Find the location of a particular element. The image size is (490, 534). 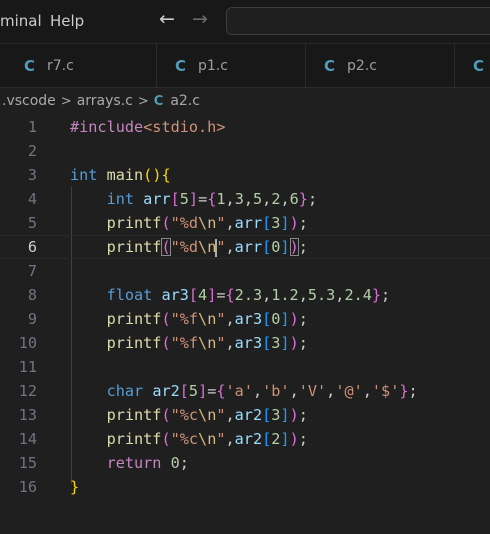

code-token: 2.4 is located at coordinates (358, 295).